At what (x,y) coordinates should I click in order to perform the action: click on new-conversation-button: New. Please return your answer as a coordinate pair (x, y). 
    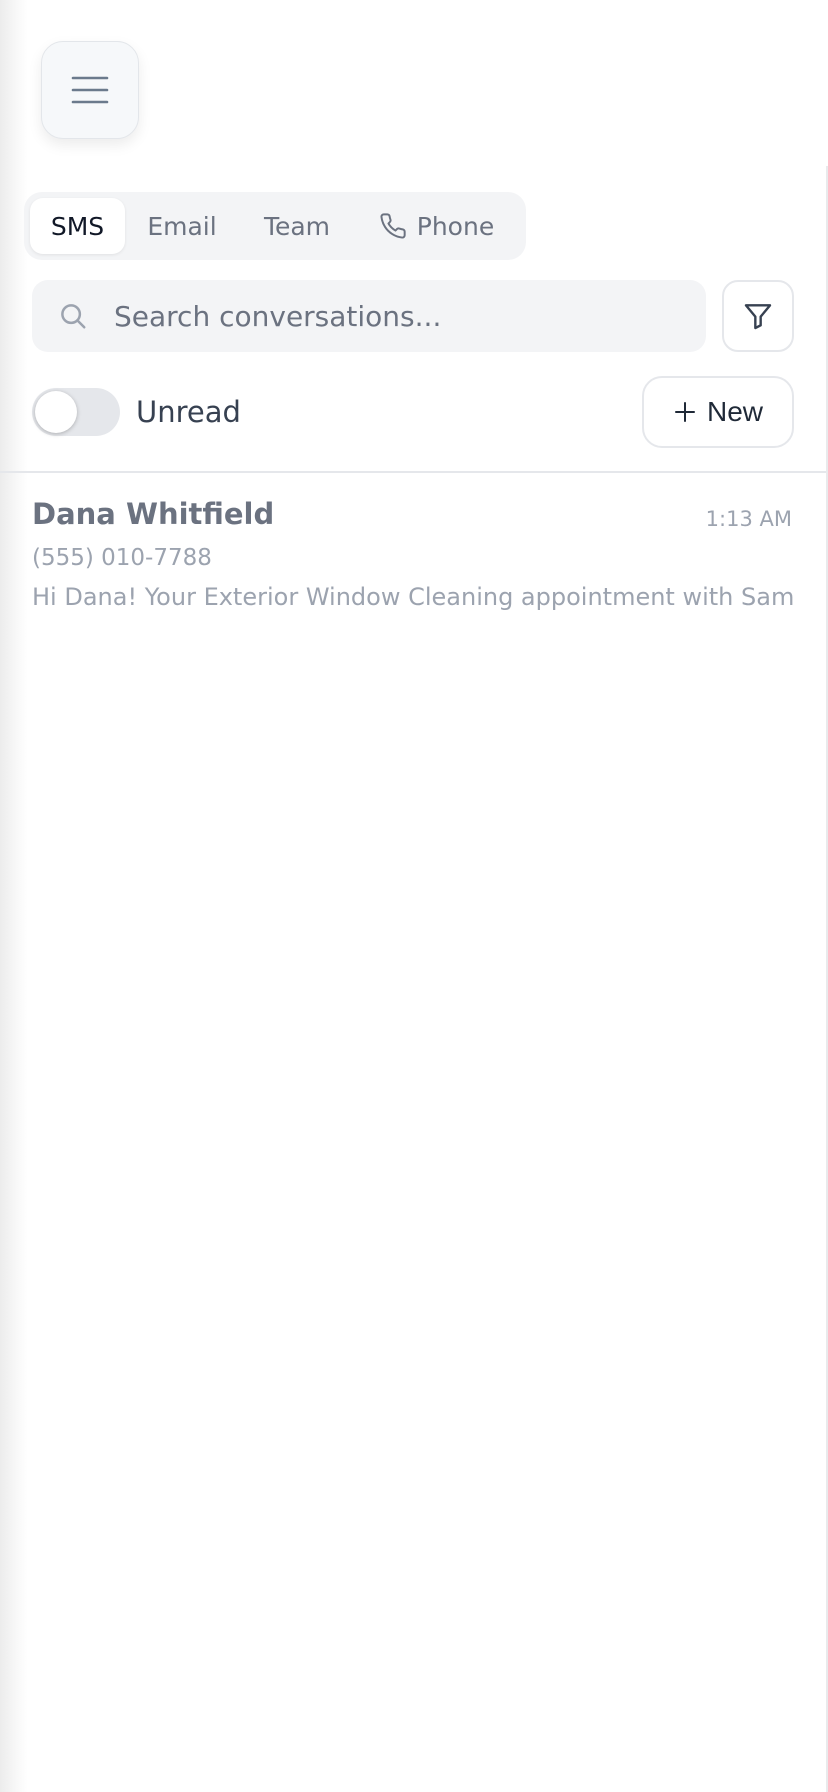
    Looking at the image, I should click on (718, 412).